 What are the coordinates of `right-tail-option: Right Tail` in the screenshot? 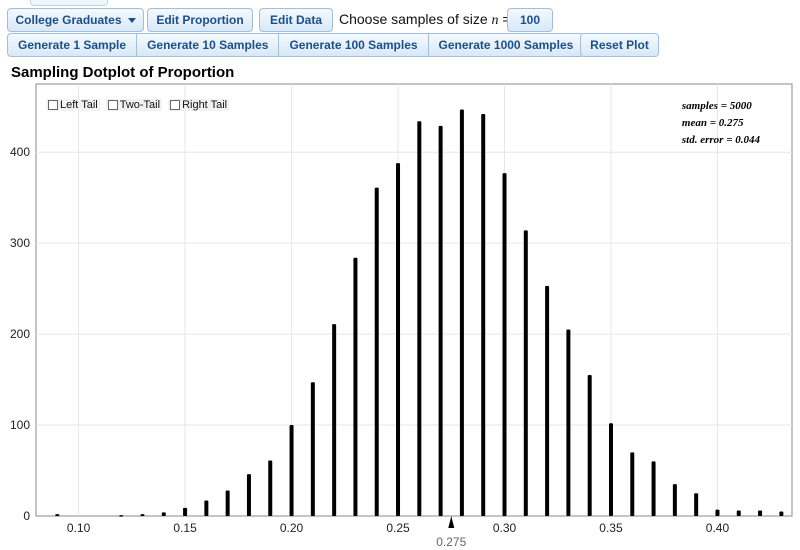 It's located at (199, 105).